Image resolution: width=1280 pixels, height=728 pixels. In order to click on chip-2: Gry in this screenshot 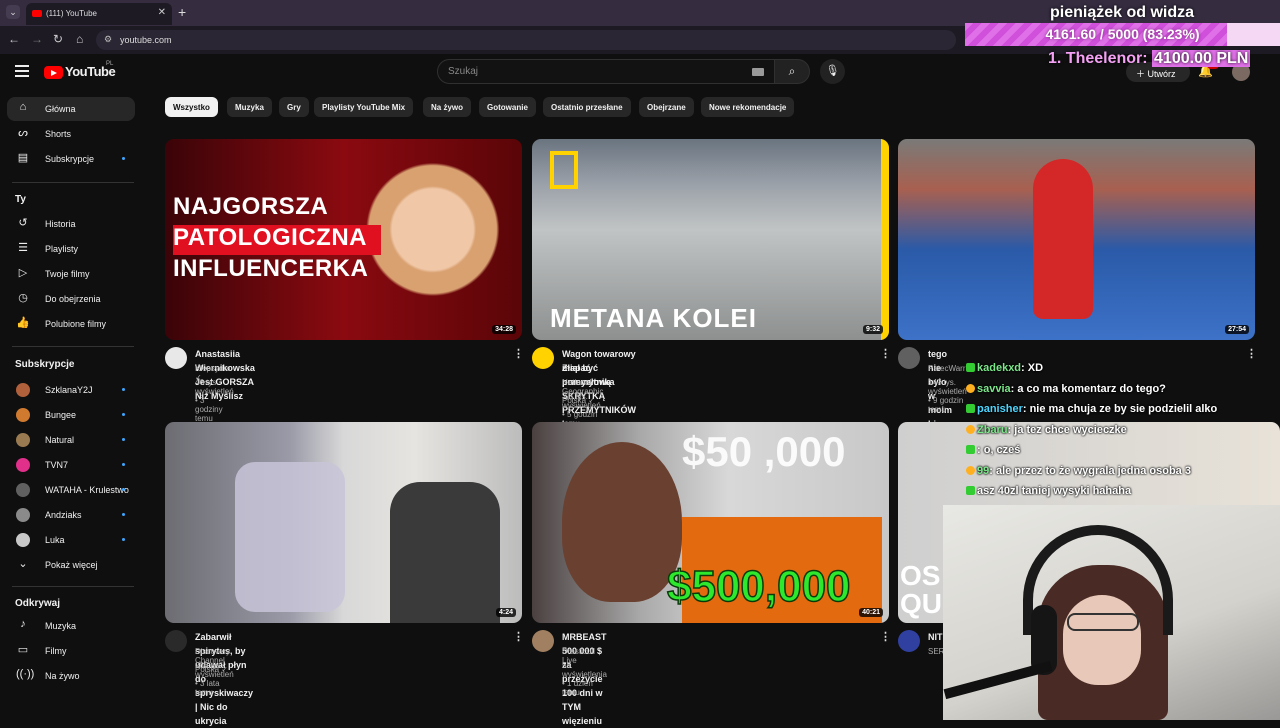, I will do `click(294, 107)`.